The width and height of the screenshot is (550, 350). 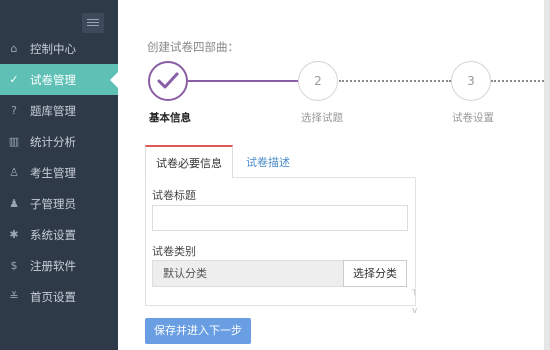 What do you see at coordinates (53, 265) in the screenshot?
I see `sidebar-item-label: 注册软件` at bounding box center [53, 265].